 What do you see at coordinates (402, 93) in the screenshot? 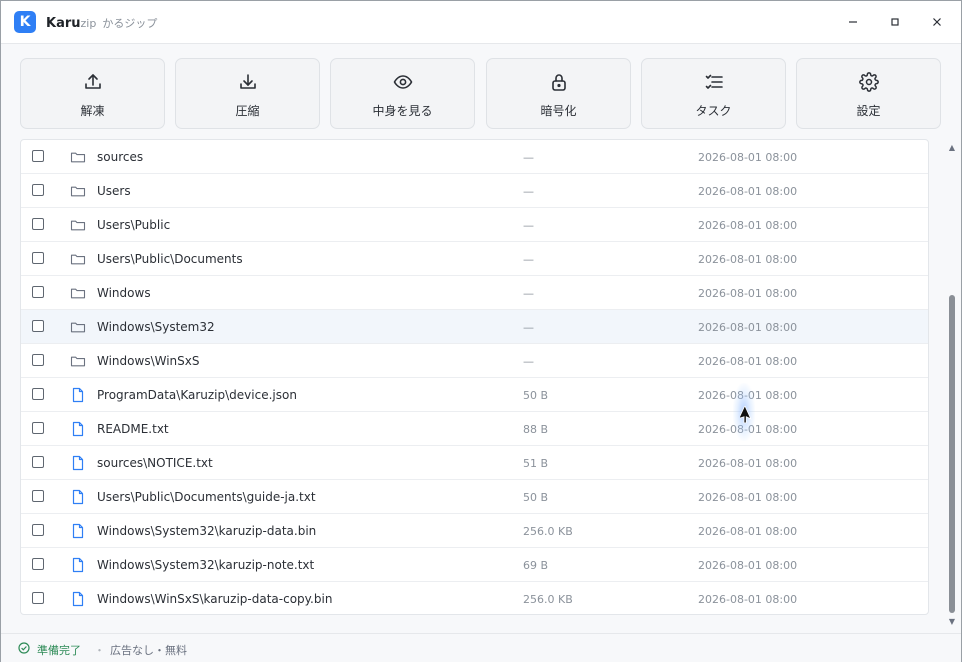
I see `view-contents-button: 中身を見る` at bounding box center [402, 93].